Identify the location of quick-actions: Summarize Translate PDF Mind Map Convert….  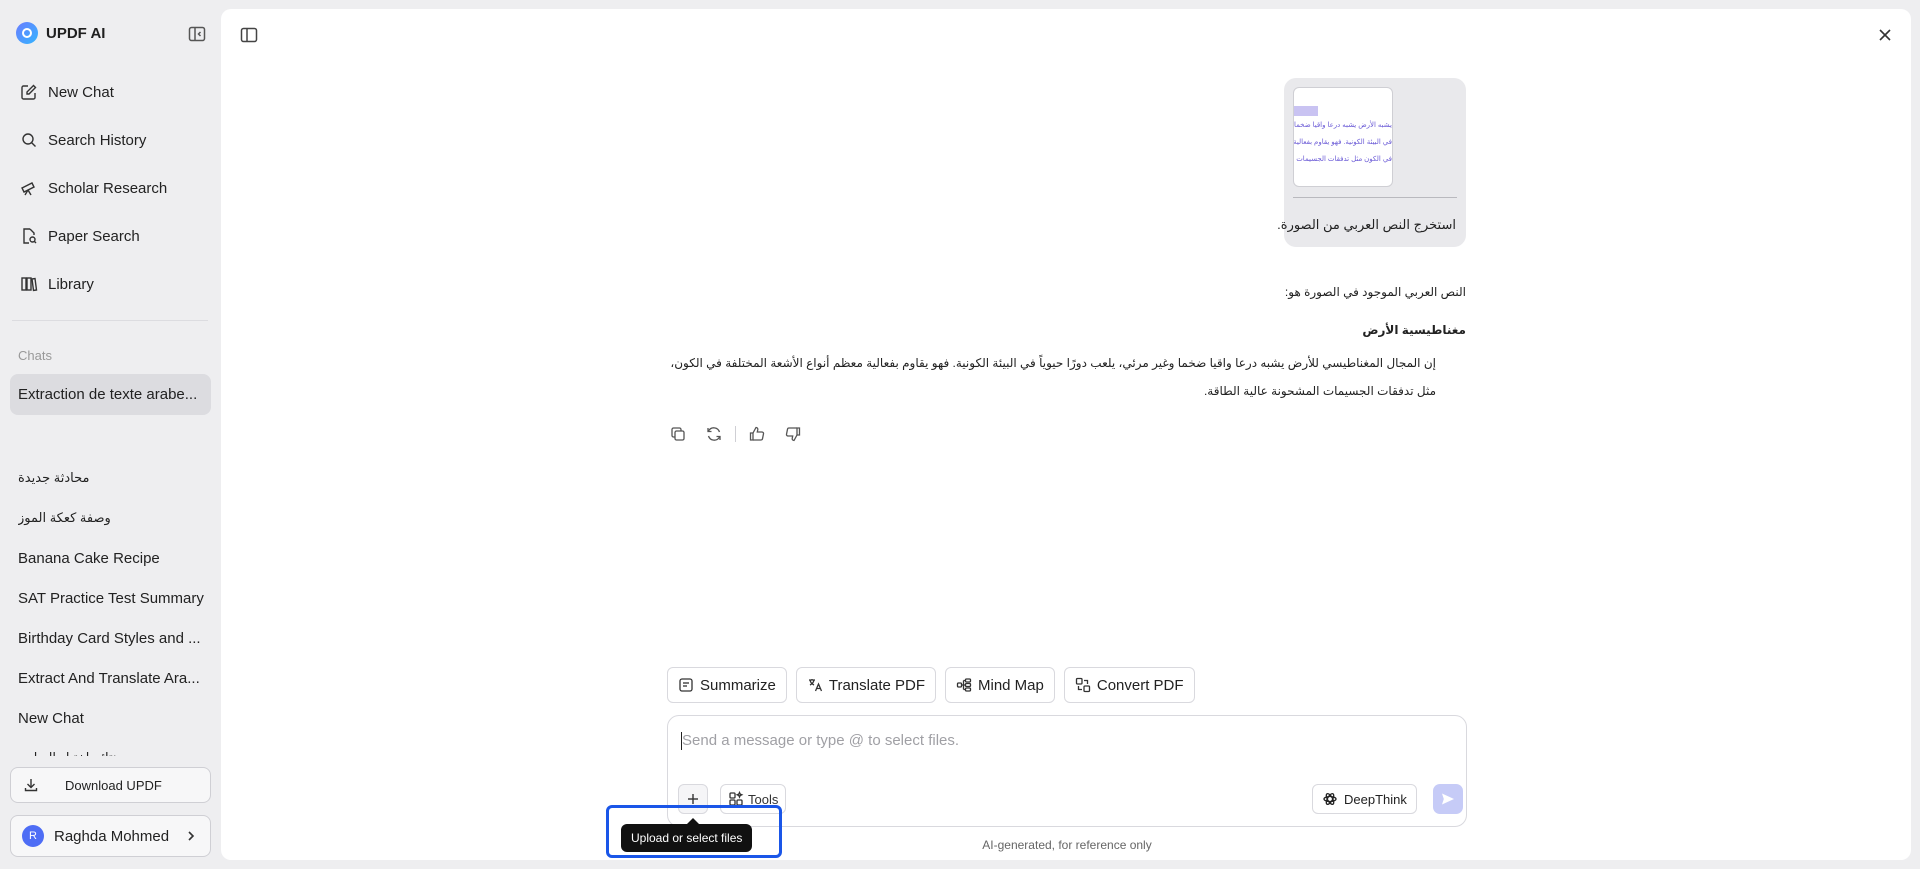
(931, 685).